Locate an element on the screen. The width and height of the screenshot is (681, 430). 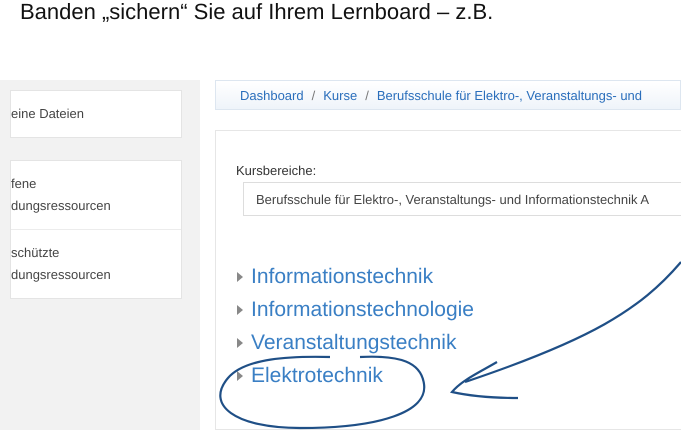
breadcrumb-link: Kurse is located at coordinates (340, 95).